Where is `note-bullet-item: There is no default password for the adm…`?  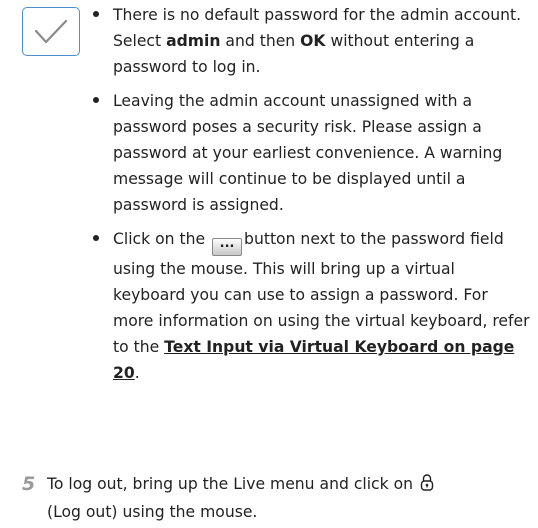
note-bullet-item: There is no default password for the adm… is located at coordinates (312, 41).